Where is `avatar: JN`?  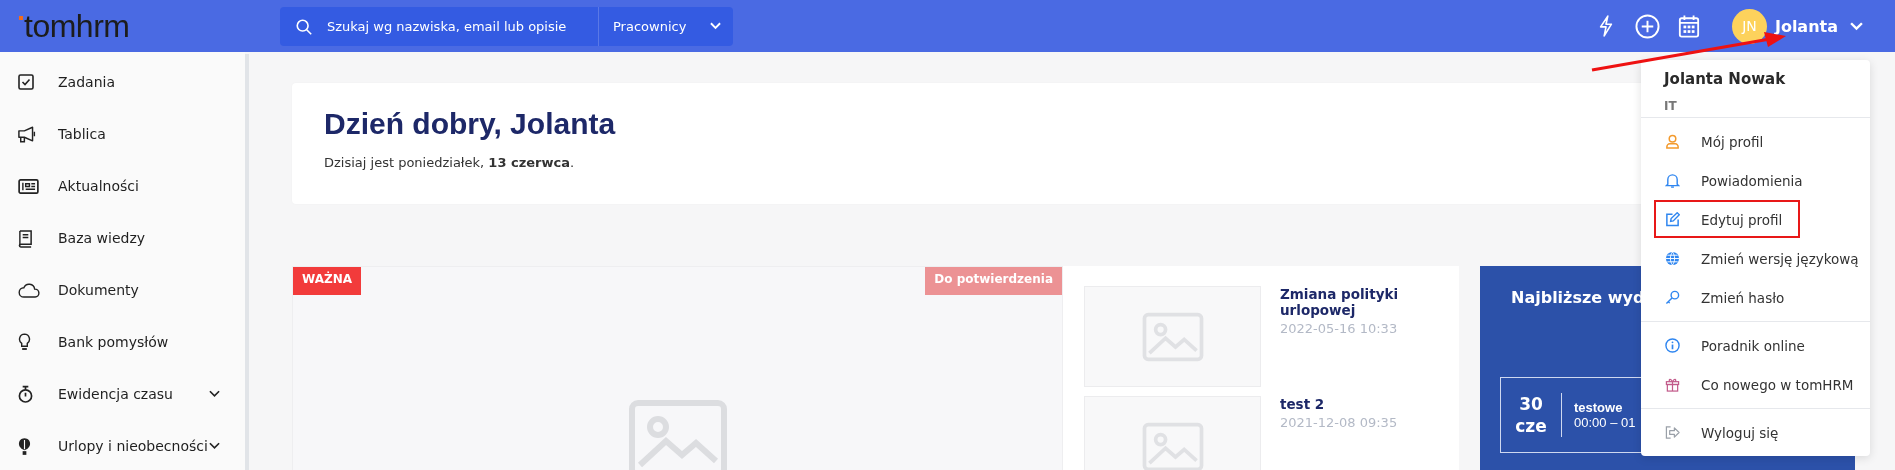
avatar: JN is located at coordinates (1749, 26).